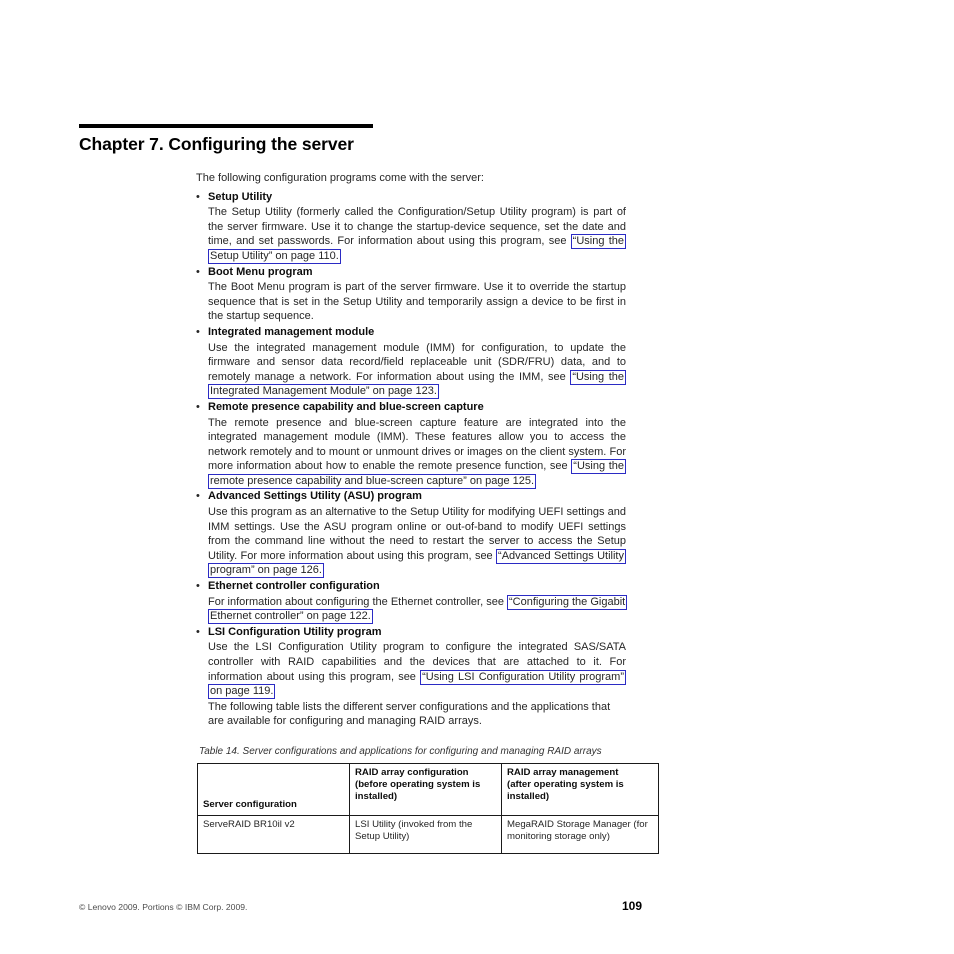  What do you see at coordinates (412, 772) in the screenshot?
I see `header-label-line1: RAID array configuration` at bounding box center [412, 772].